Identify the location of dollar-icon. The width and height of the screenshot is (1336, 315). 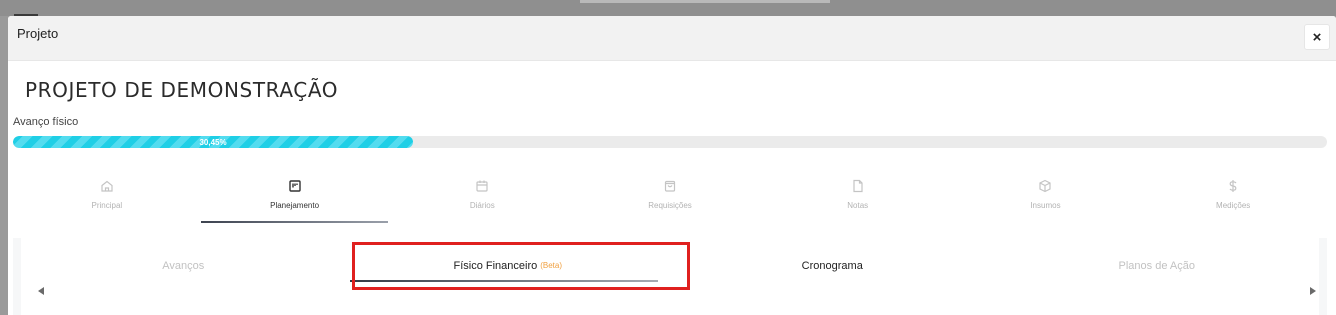
(1233, 186).